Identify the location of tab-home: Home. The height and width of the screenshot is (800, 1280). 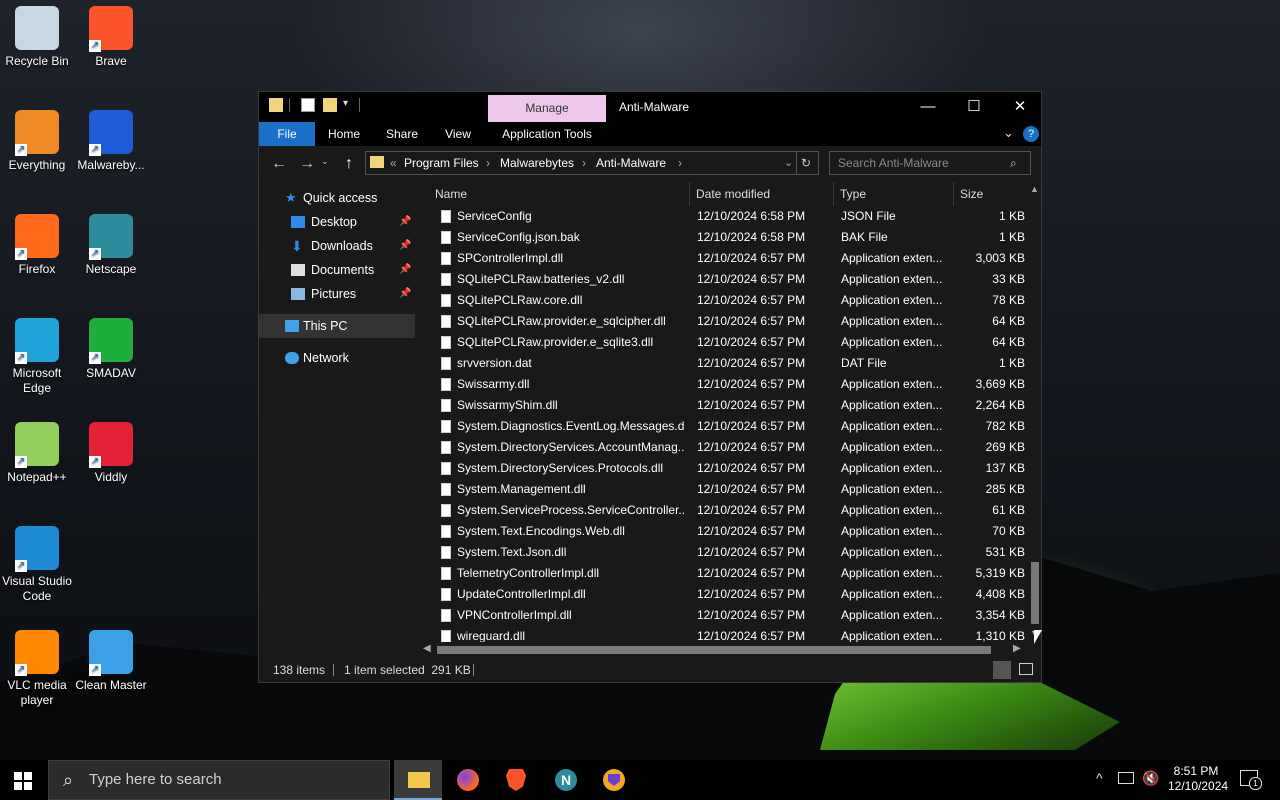
(344, 134).